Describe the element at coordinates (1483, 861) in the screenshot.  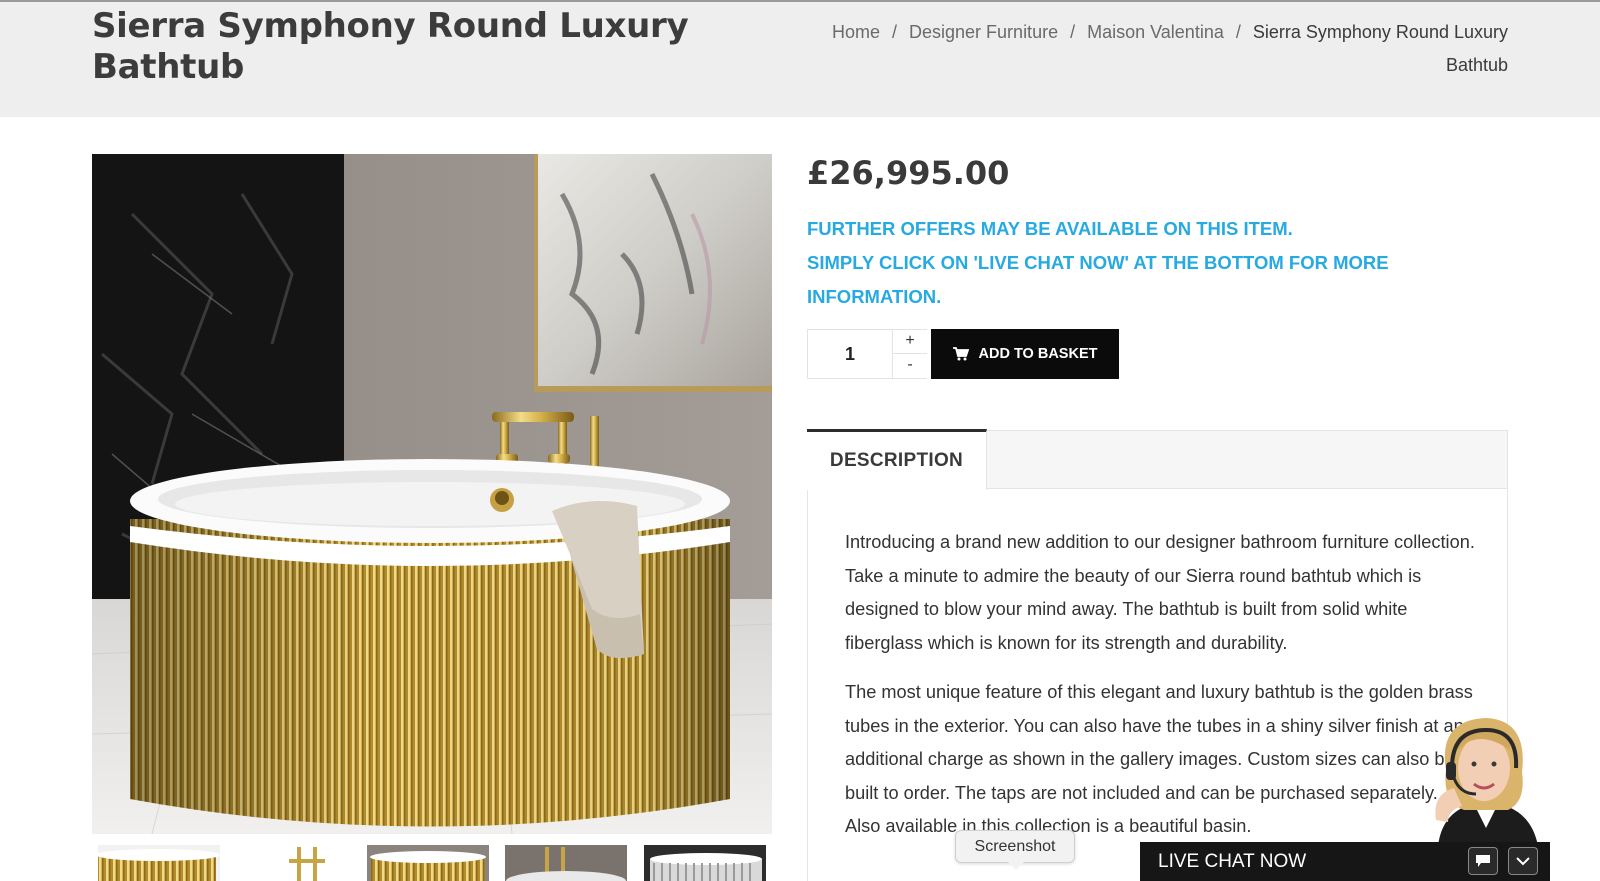
I see `chat-bubble-icon` at that location.